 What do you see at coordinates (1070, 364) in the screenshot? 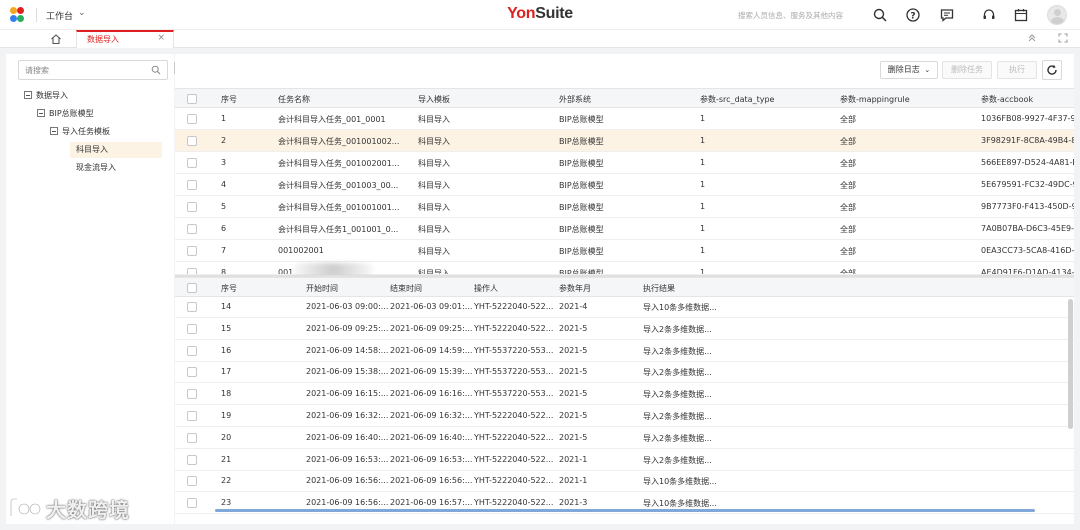
I see `vertical-scrollbar` at bounding box center [1070, 364].